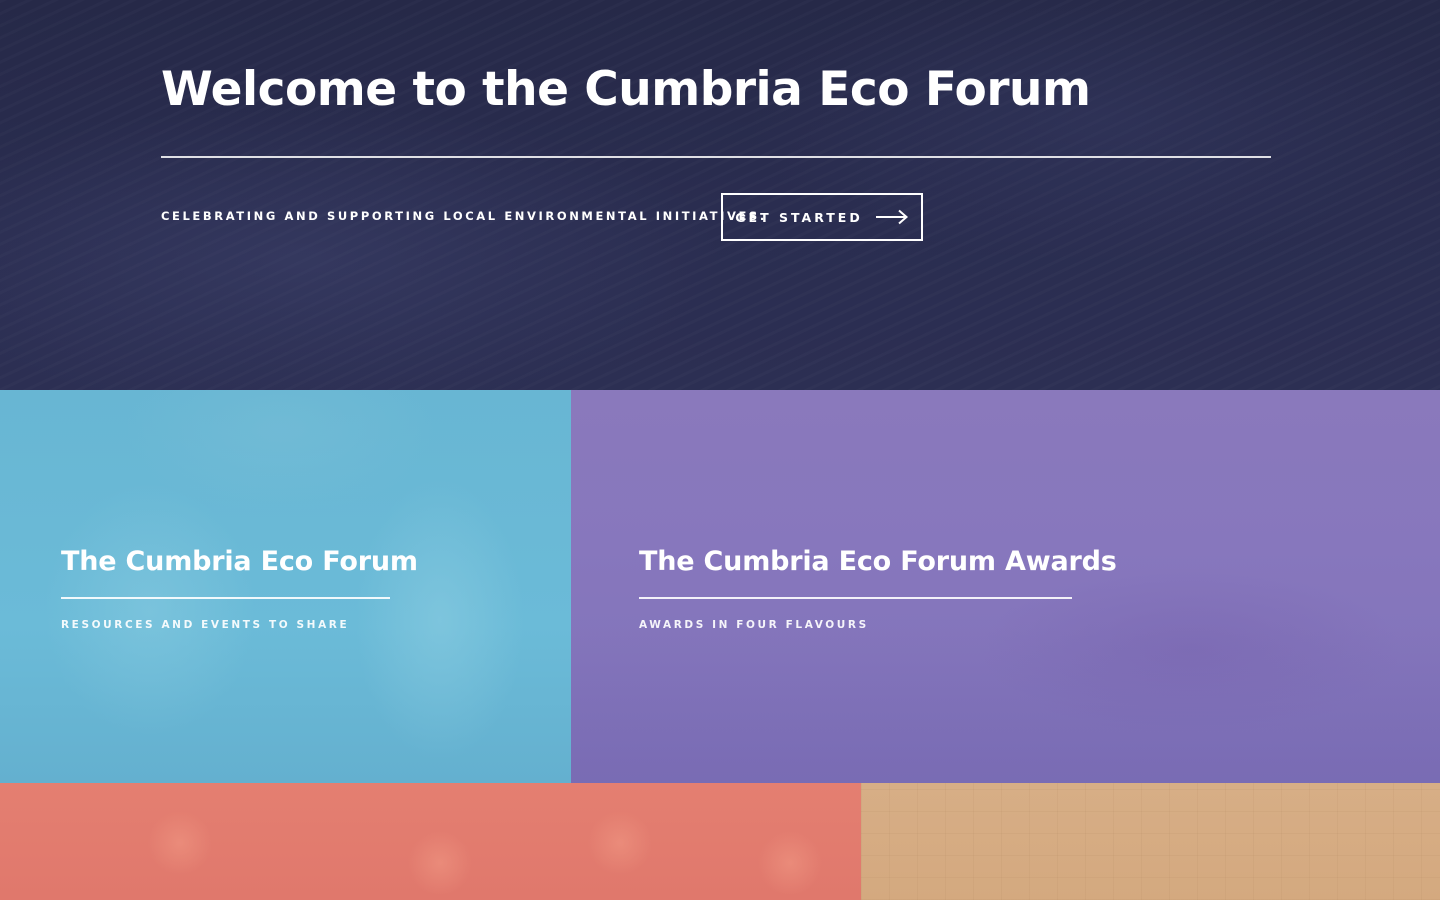  What do you see at coordinates (239, 561) in the screenshot?
I see `tile-title: The Cumbria Eco Forum` at bounding box center [239, 561].